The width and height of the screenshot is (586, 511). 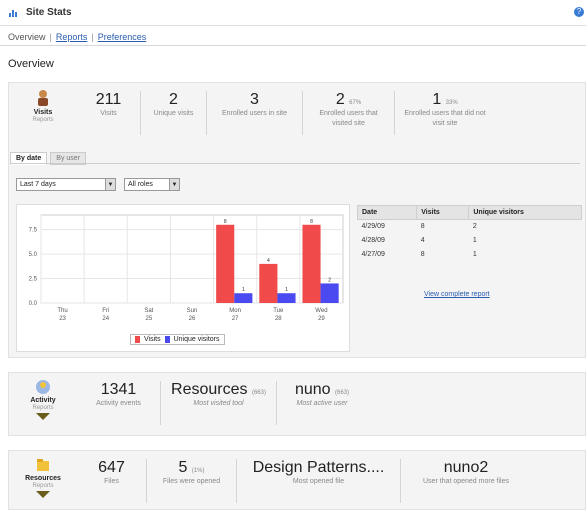 I want to click on stat-value: 3, so click(x=254, y=99).